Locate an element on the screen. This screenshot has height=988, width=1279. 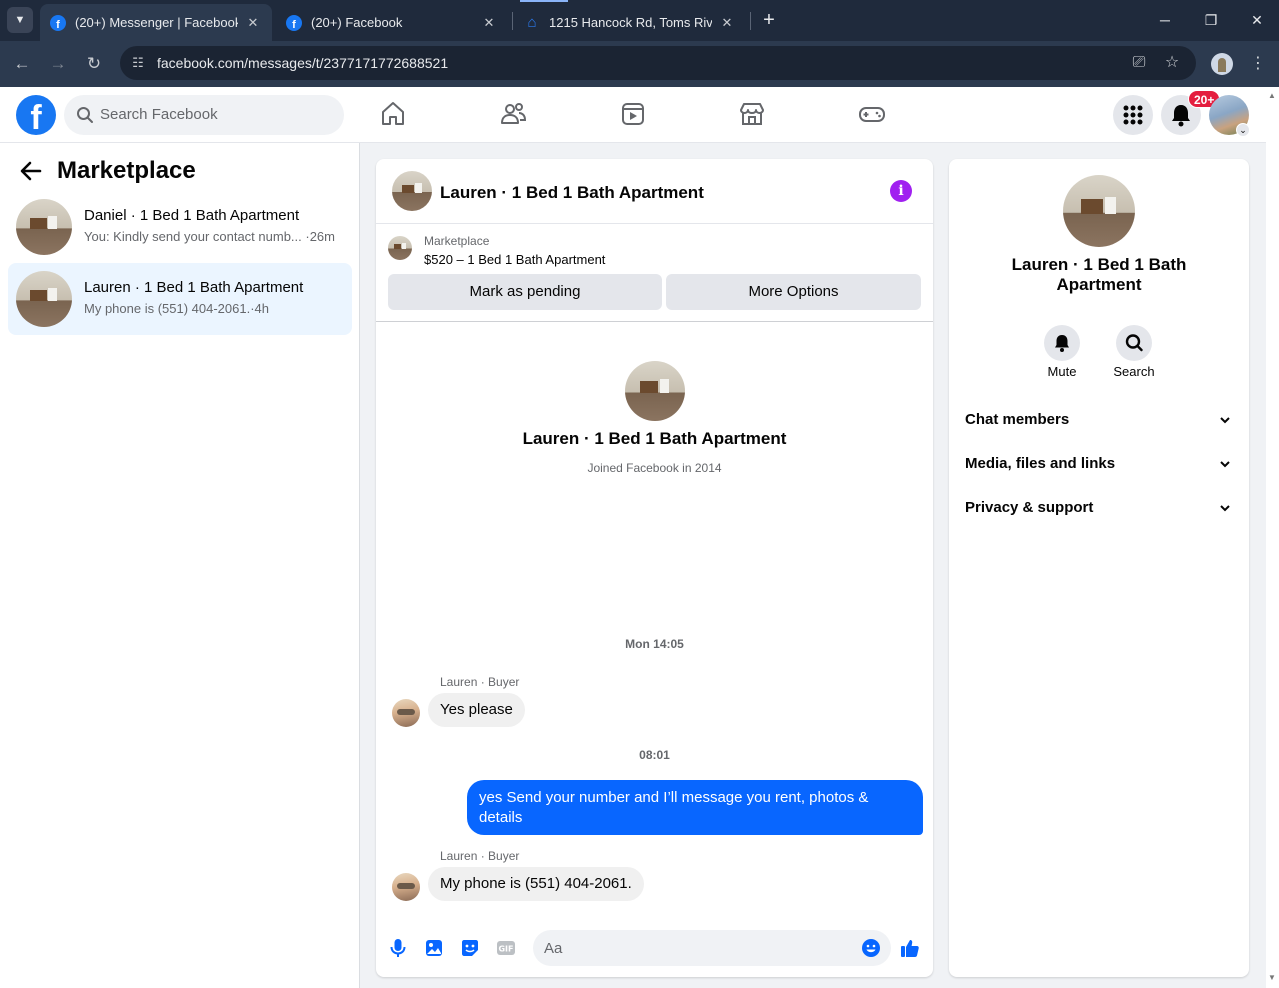
browser-menu-icon: ⋮ is located at coordinates (1258, 64).